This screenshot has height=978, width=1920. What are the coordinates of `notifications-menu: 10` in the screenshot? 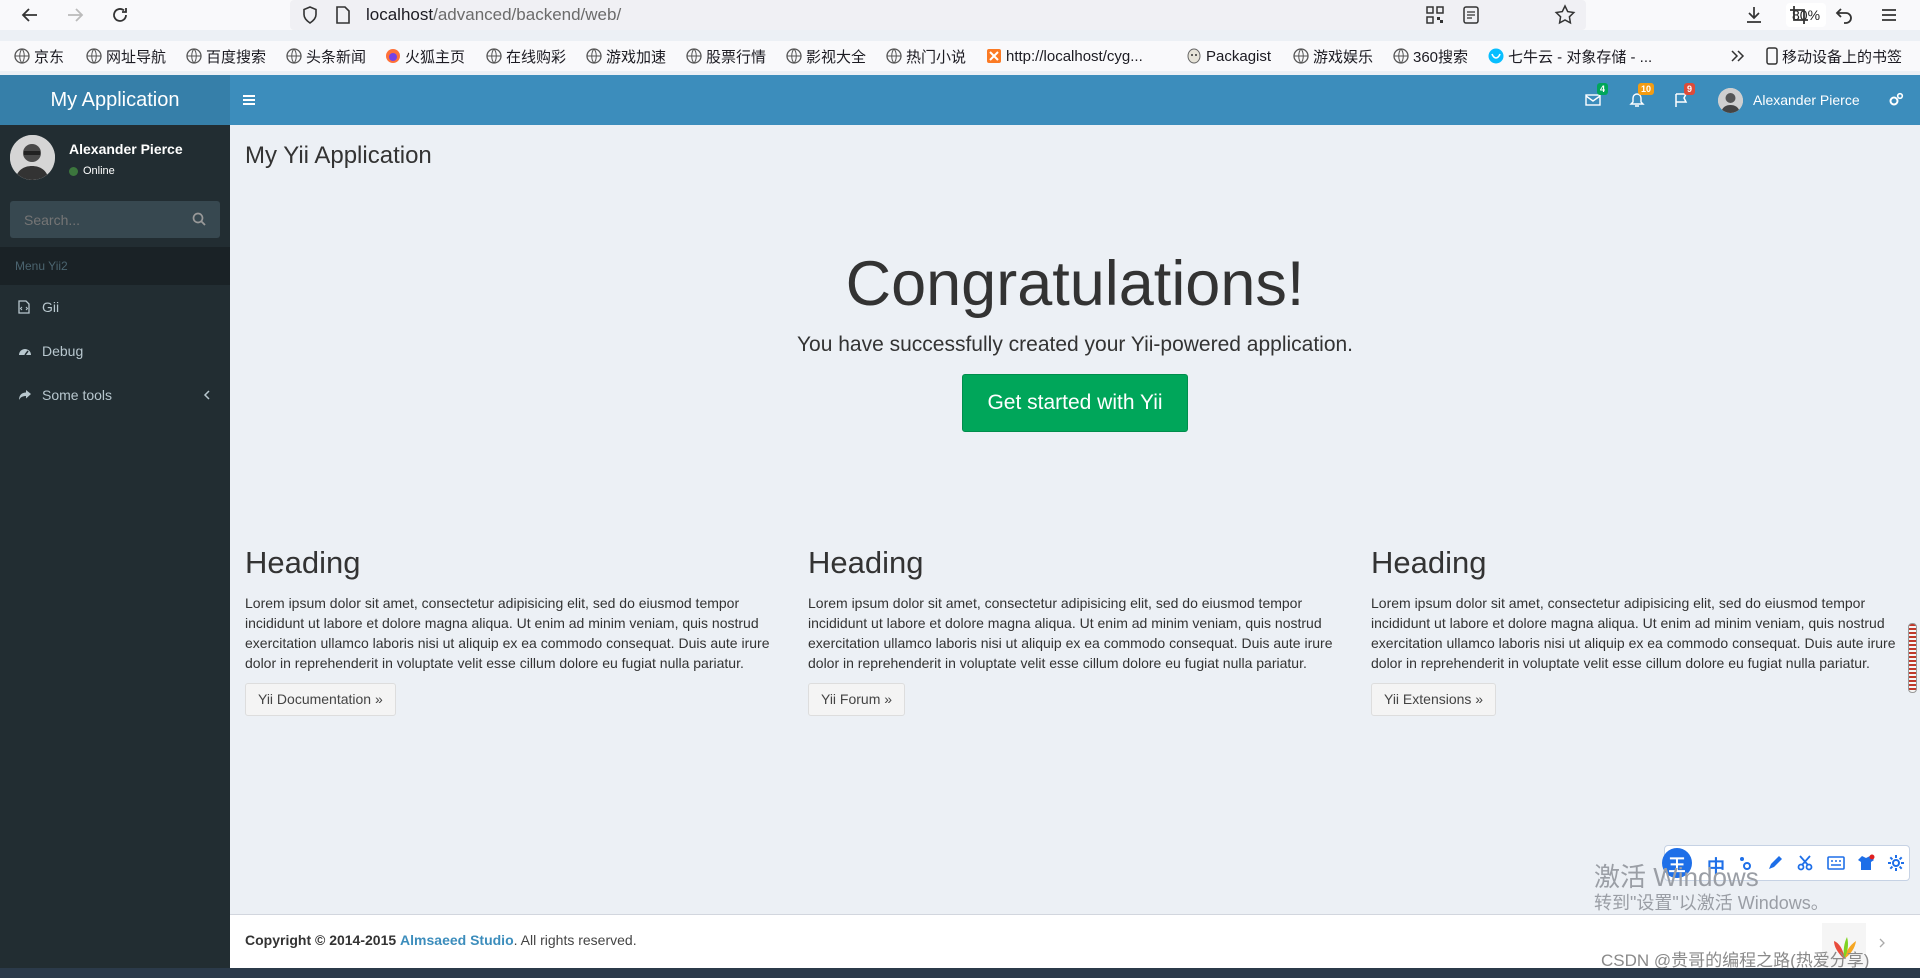 It's located at (1642, 100).